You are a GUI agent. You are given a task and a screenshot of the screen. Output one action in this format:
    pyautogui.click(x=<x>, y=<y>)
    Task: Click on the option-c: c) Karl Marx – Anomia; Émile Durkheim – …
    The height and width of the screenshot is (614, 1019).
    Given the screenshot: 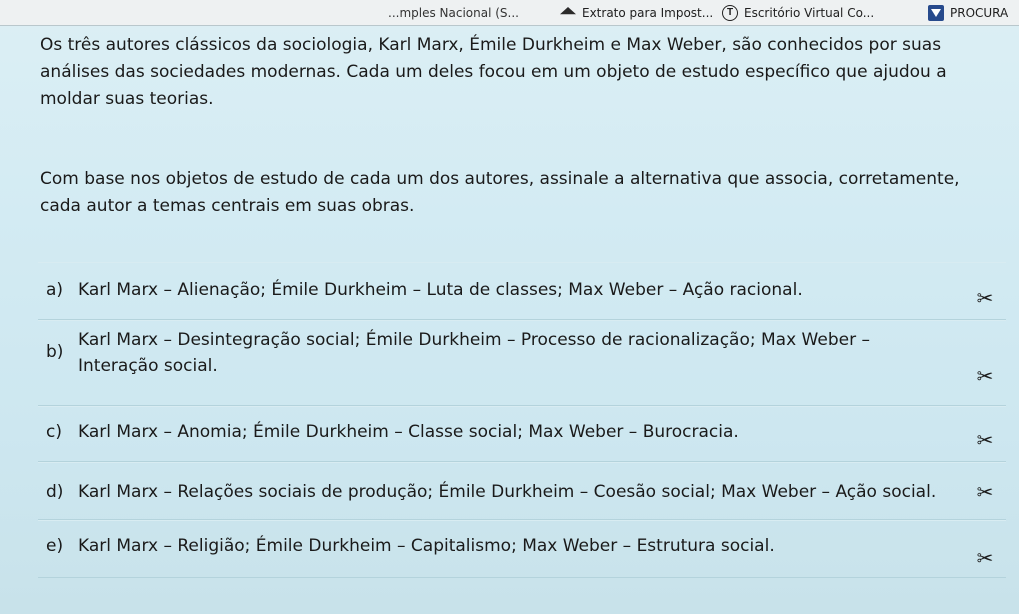 What is the action you would take?
    pyautogui.click(x=522, y=434)
    